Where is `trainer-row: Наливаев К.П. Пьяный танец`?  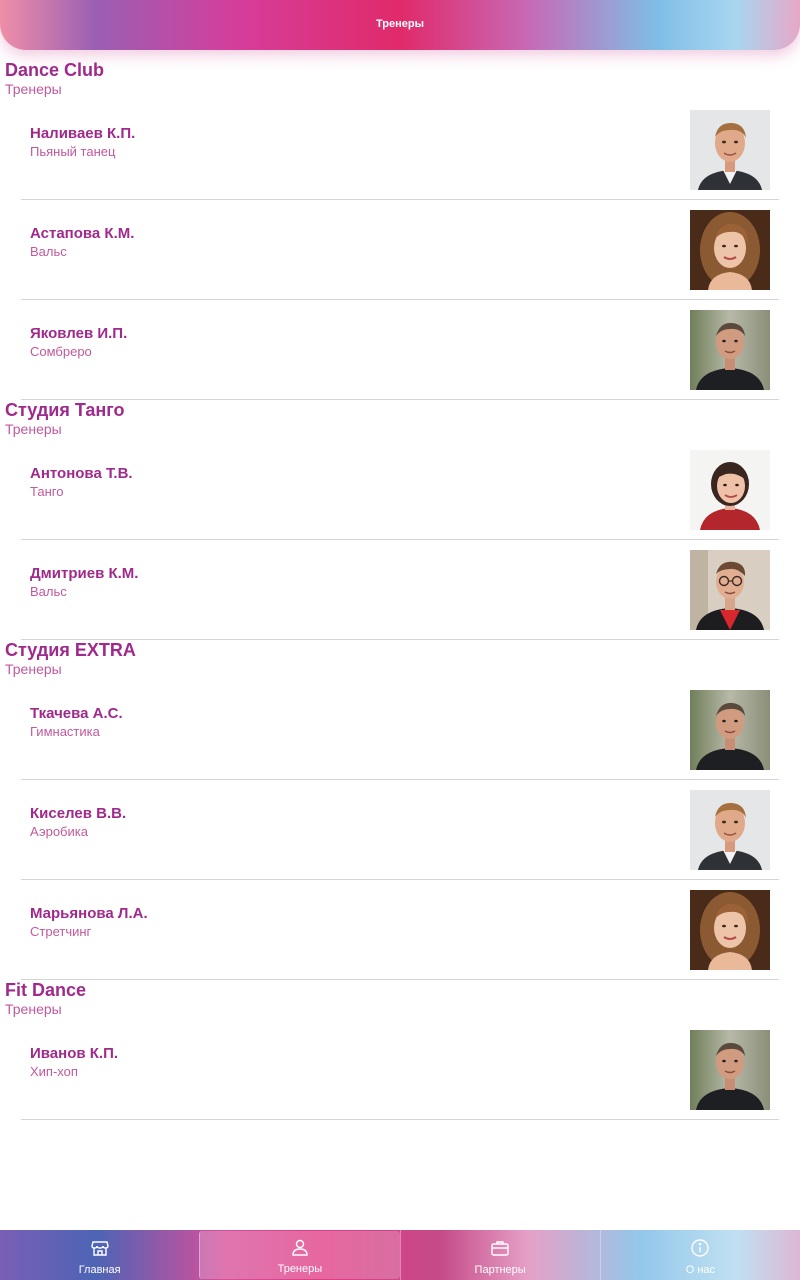 trainer-row: Наливаев К.П. Пьяный танец is located at coordinates (400, 150).